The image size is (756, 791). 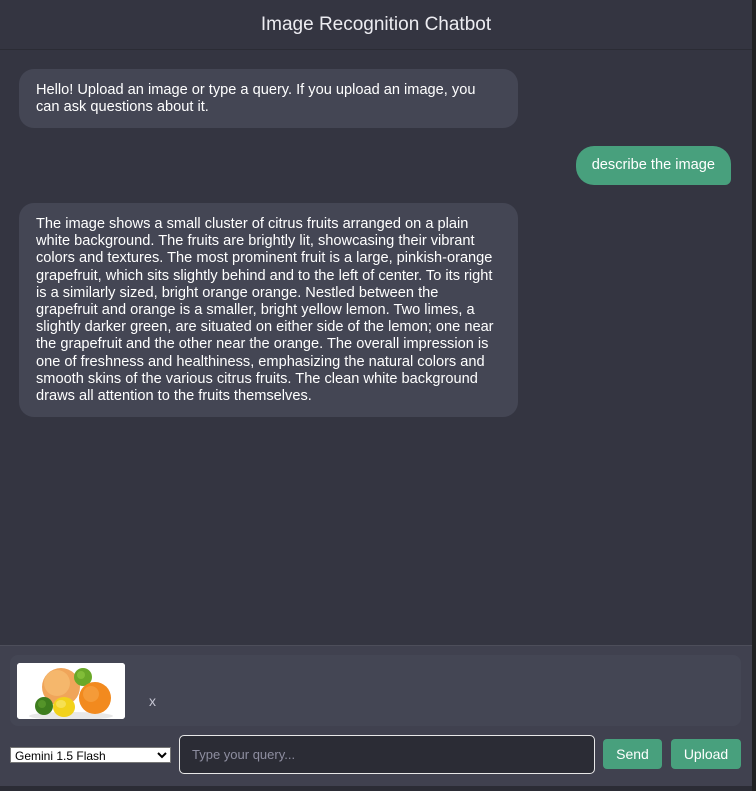 I want to click on model-select: Gemini 1.5 Flash, so click(x=90, y=755).